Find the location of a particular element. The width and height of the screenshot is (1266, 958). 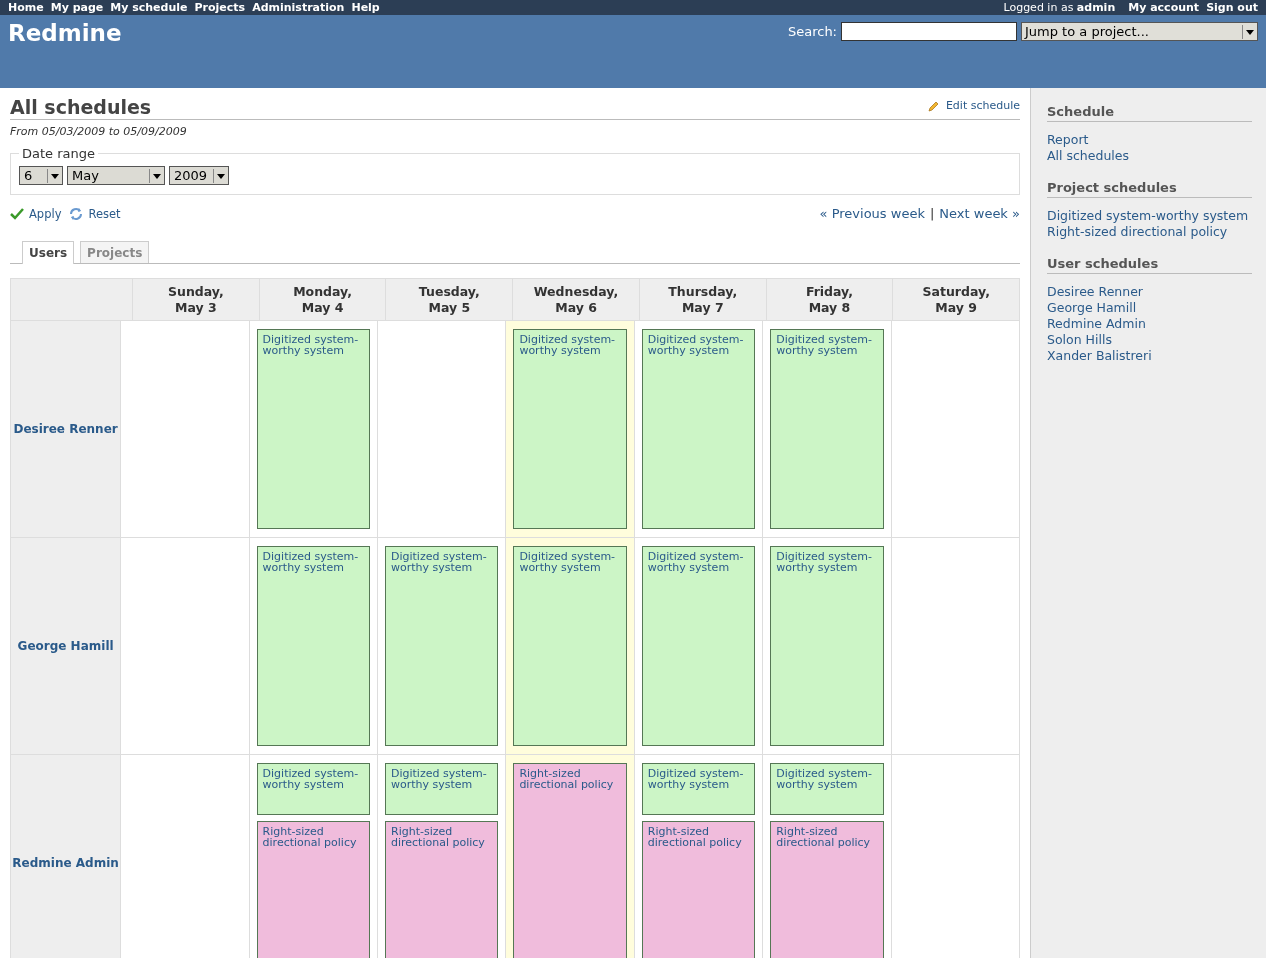

day-header: Friday, May 8 is located at coordinates (829, 300).